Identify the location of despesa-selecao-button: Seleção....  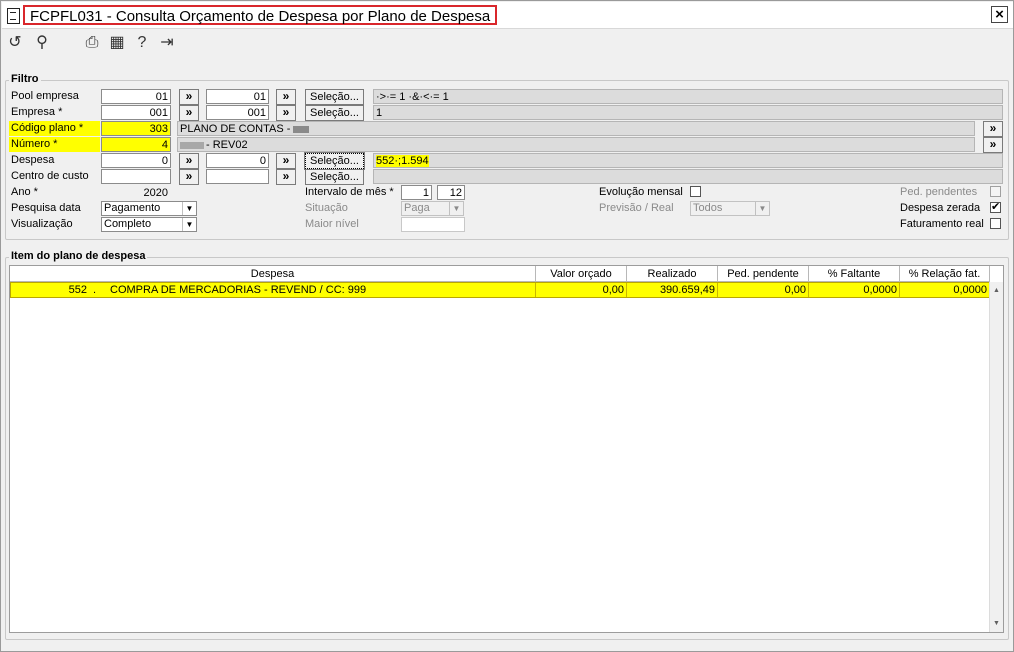
(334, 161).